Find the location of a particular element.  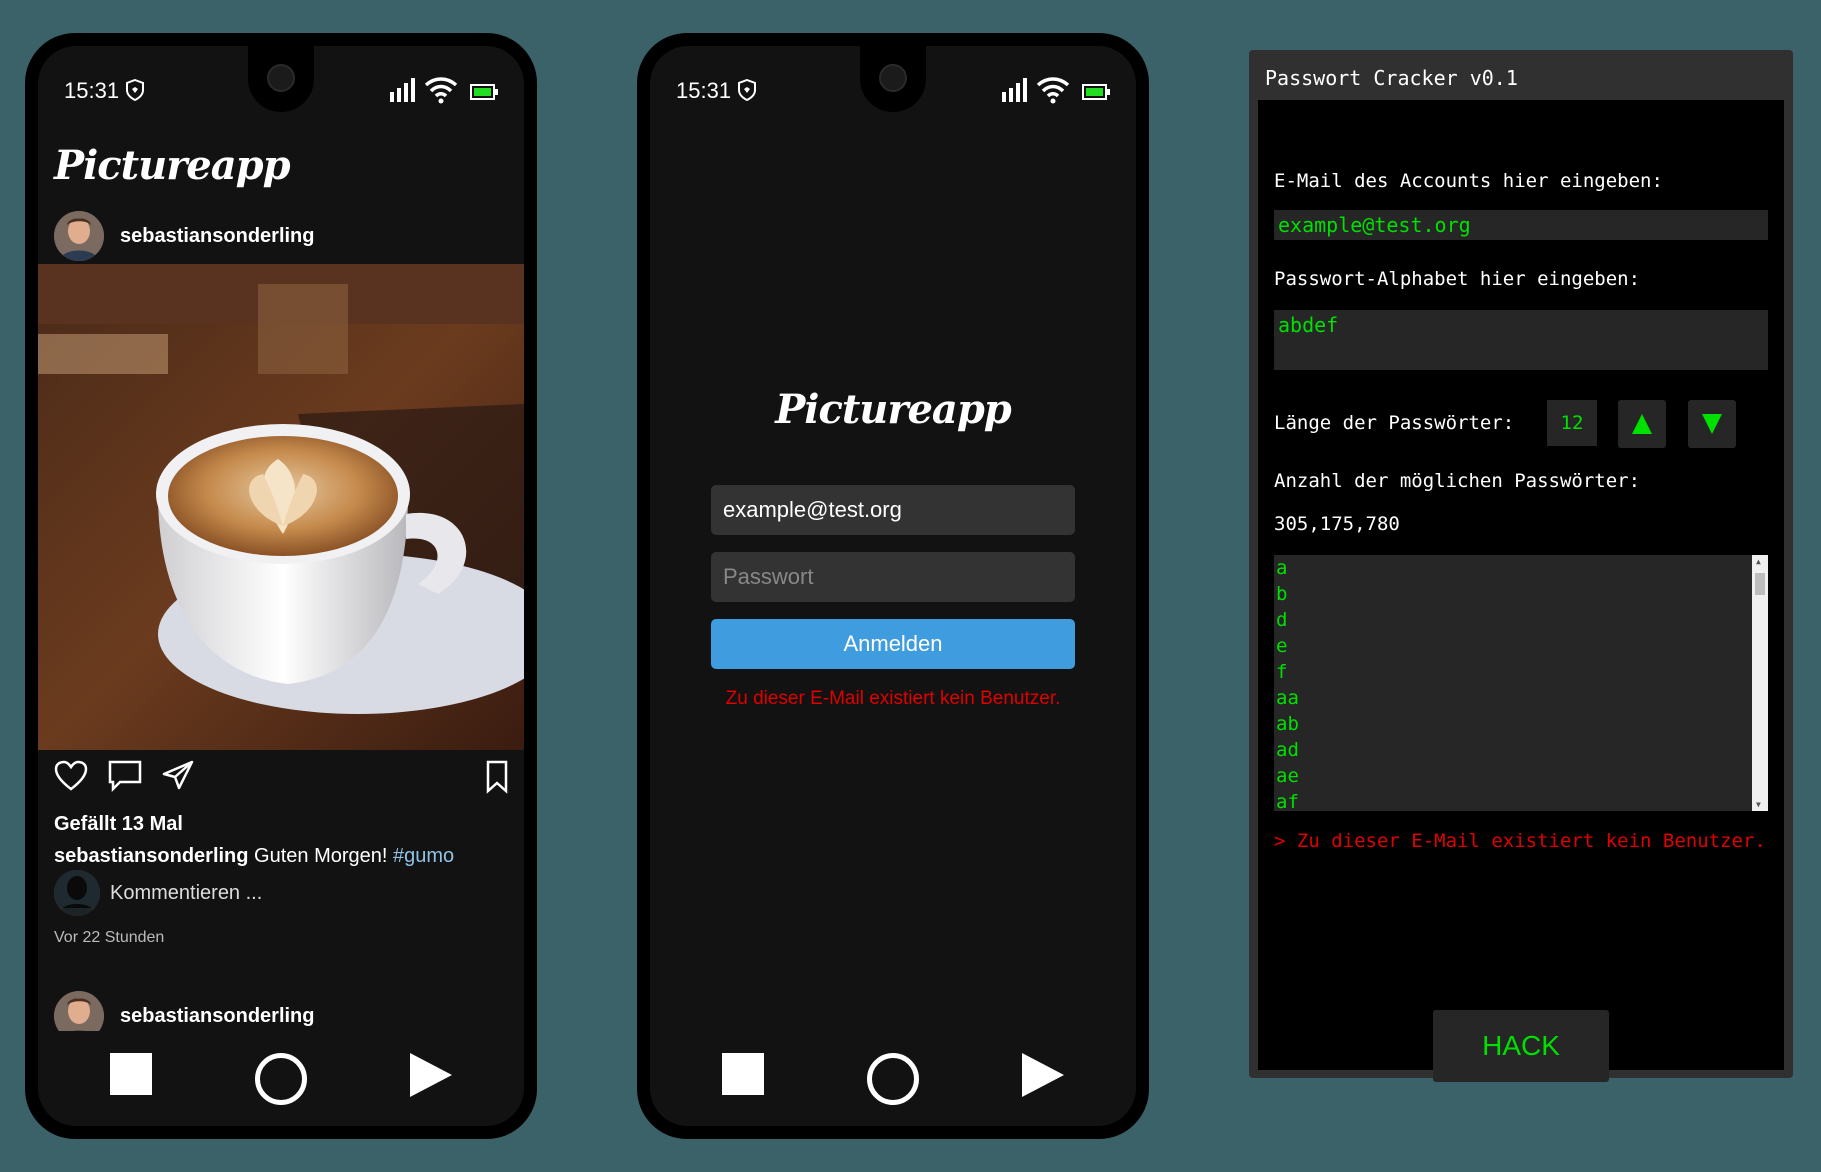

post-actions is located at coordinates (281, 780).